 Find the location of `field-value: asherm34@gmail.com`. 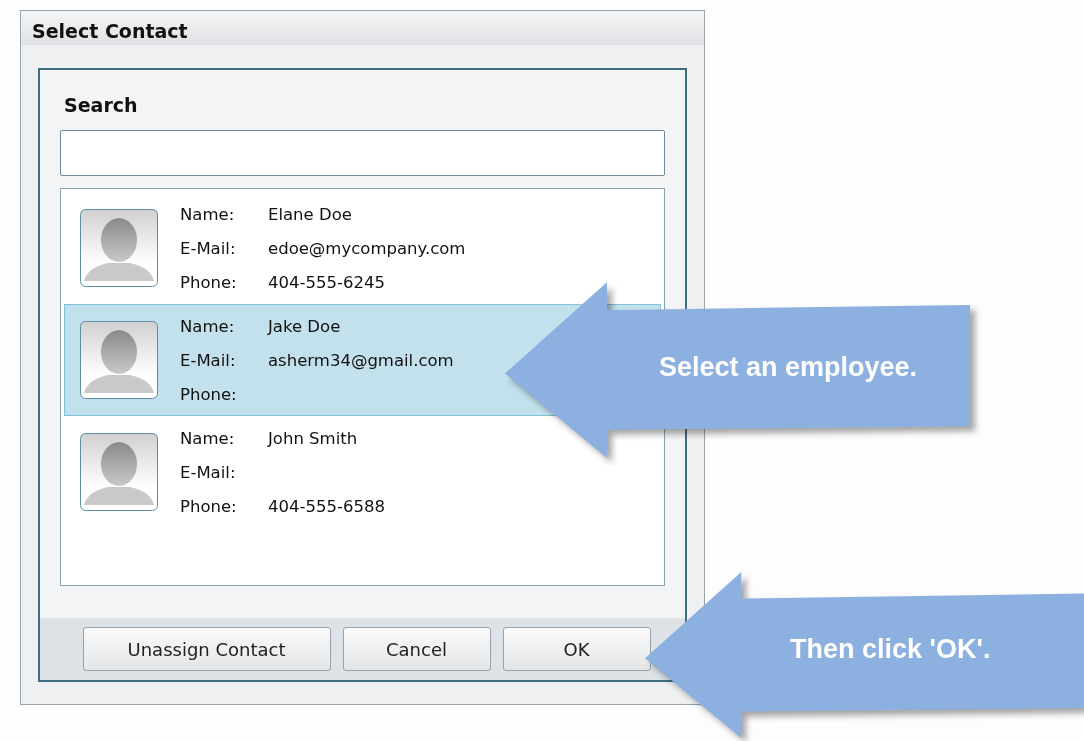

field-value: asherm34@gmail.com is located at coordinates (361, 360).